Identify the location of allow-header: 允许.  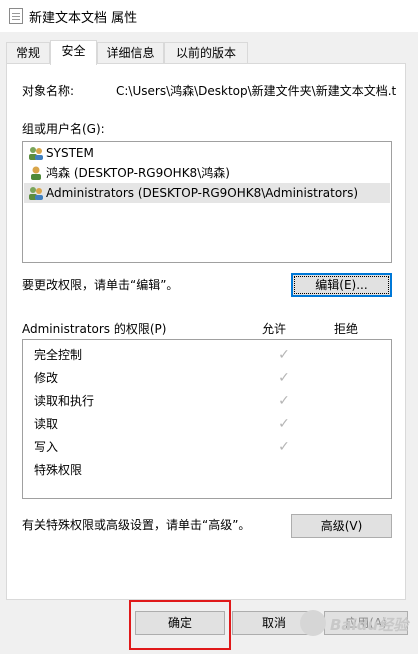
(274, 329).